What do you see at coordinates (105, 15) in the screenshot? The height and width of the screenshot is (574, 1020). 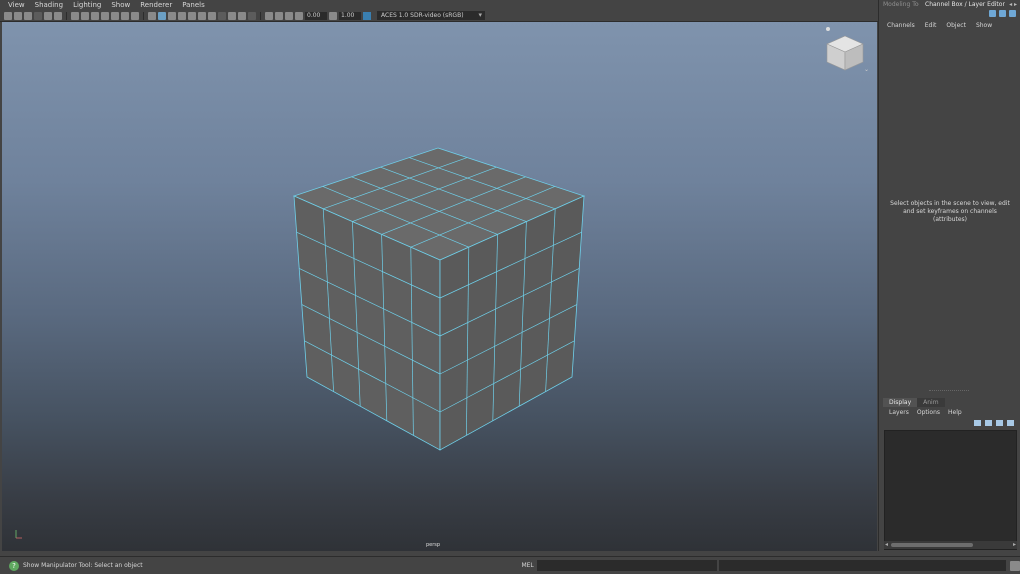 I see `gate-mask-icon` at bounding box center [105, 15].